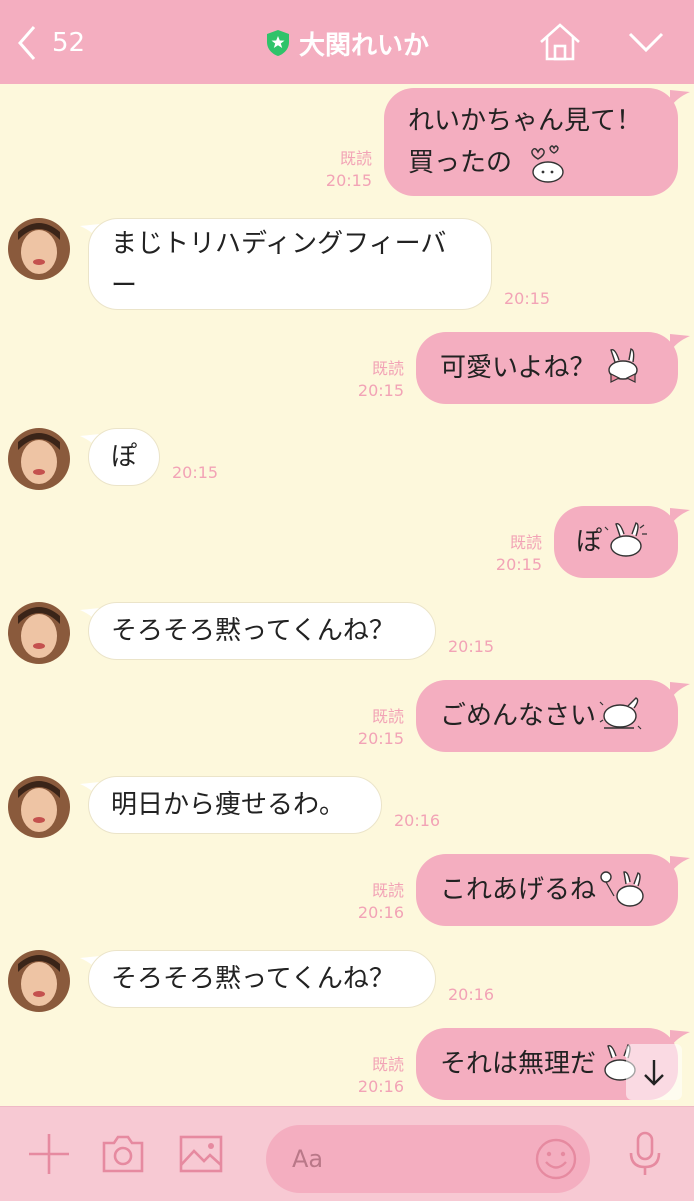 This screenshot has width=694, height=1201. What do you see at coordinates (518, 1064) in the screenshot?
I see `message-text: それは無理だ` at bounding box center [518, 1064].